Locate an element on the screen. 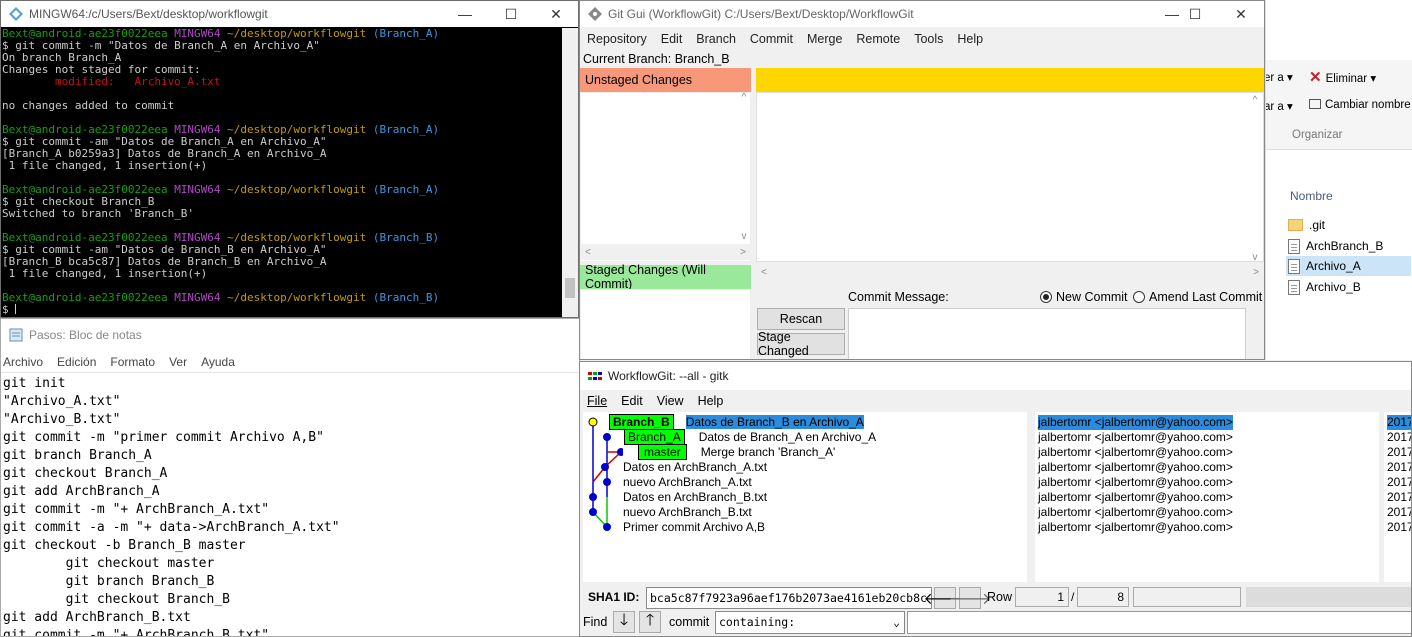 Image resolution: width=1412 pixels, height=637 pixels. commit-row: nuevo ArchBranch_A.txt is located at coordinates (687, 482).